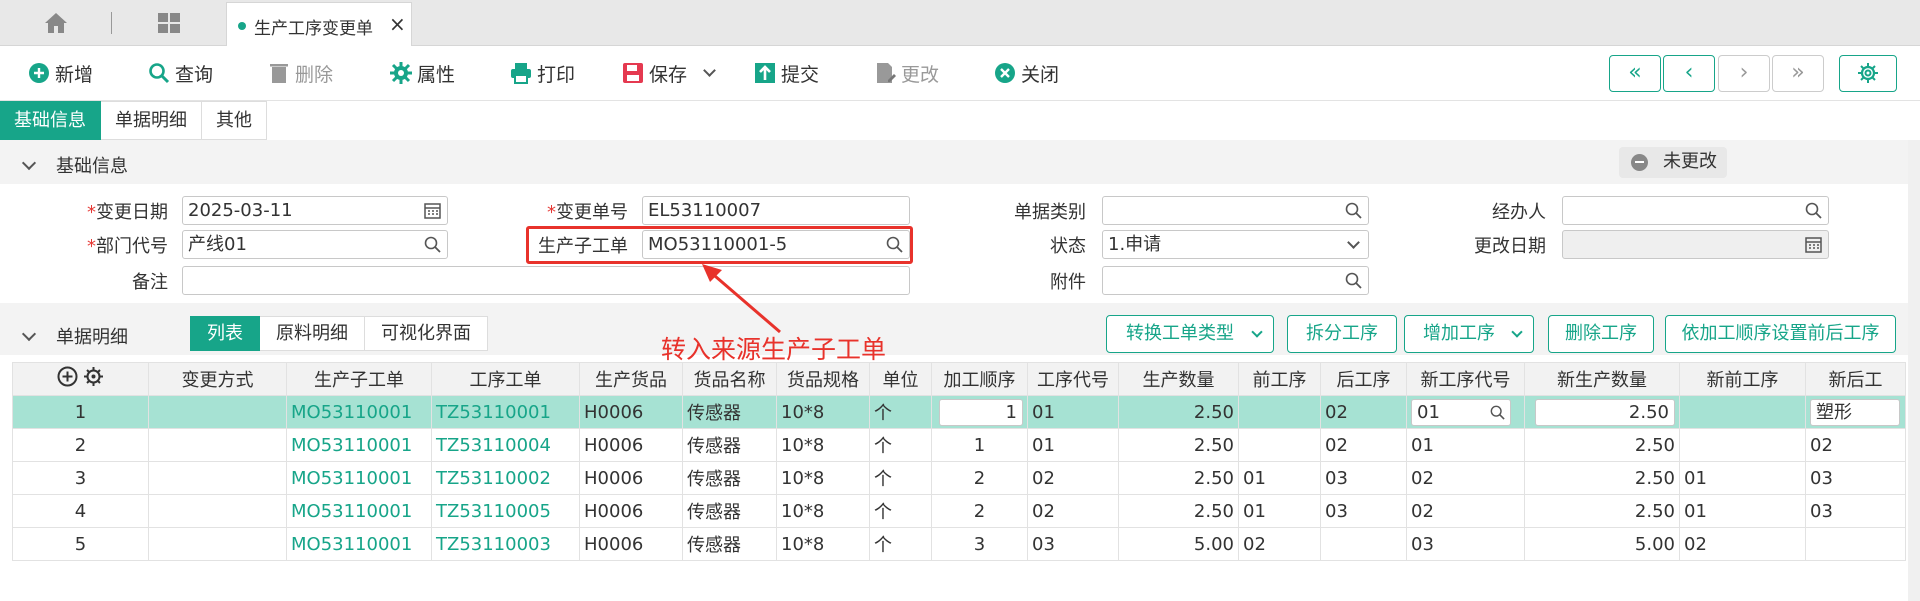 Image resolution: width=1920 pixels, height=601 pixels. I want to click on split-op-button: 拆分工序, so click(1342, 334).